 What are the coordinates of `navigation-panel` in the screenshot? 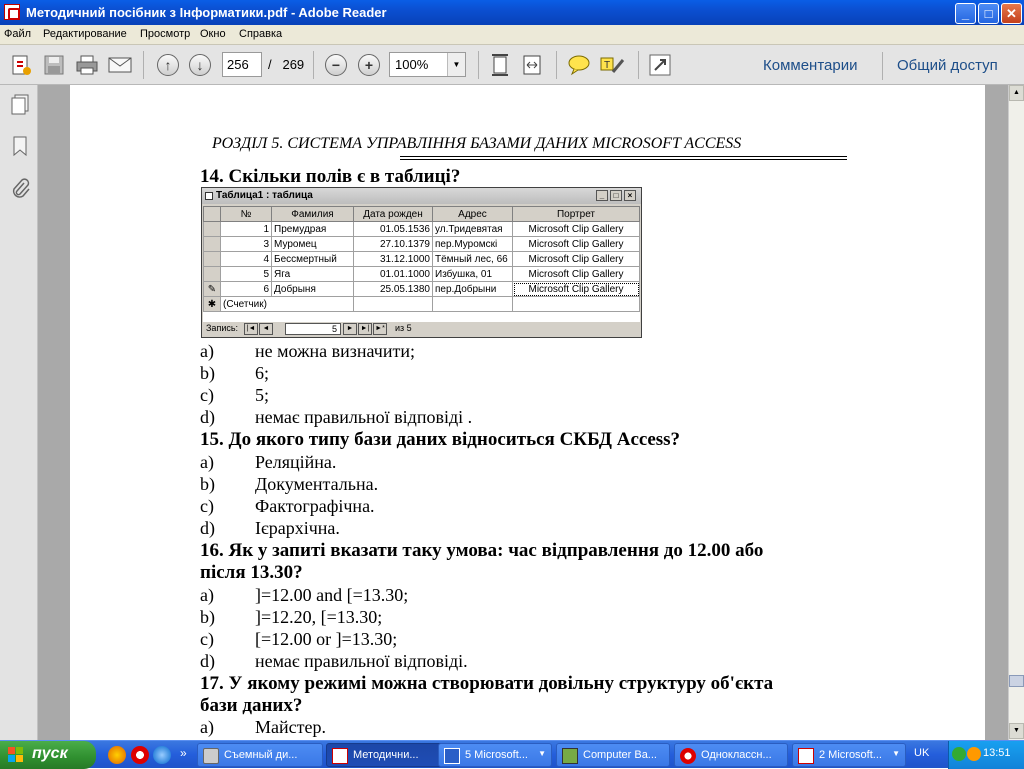 It's located at (19, 412).